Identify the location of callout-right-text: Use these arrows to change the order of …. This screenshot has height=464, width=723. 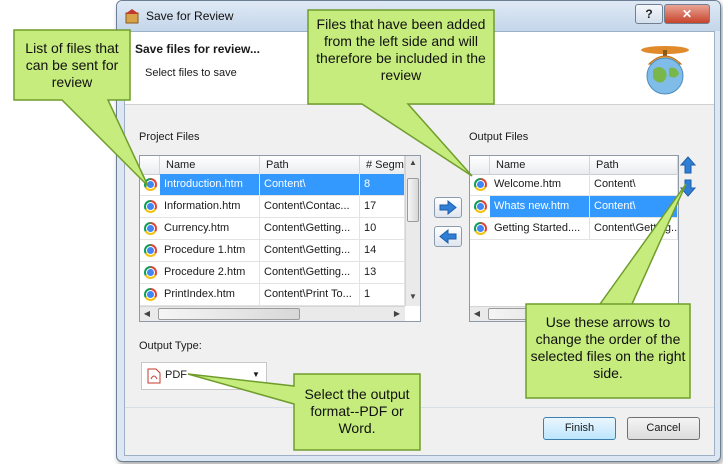
(608, 347).